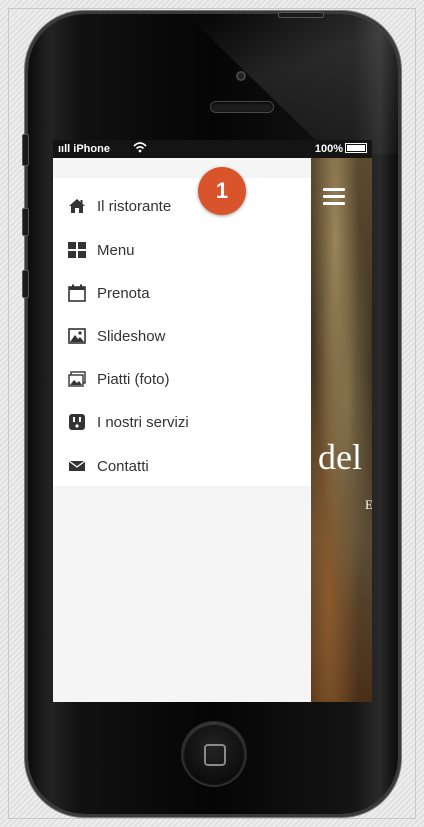 The image size is (424, 827). What do you see at coordinates (222, 191) in the screenshot?
I see `annotation-badge: 1` at bounding box center [222, 191].